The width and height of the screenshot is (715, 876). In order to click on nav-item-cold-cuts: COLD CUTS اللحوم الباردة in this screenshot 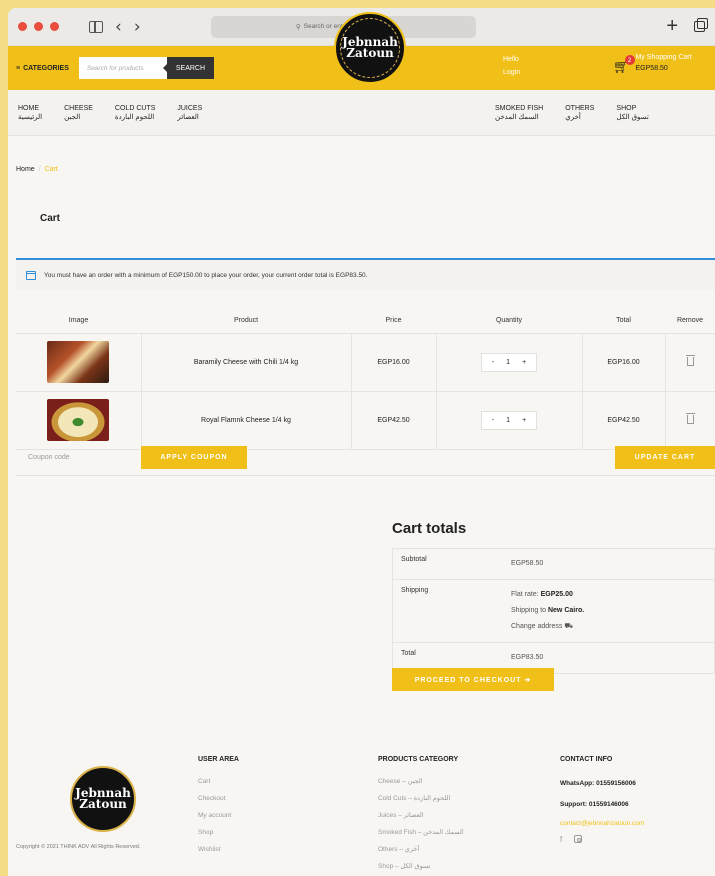, I will do `click(135, 113)`.